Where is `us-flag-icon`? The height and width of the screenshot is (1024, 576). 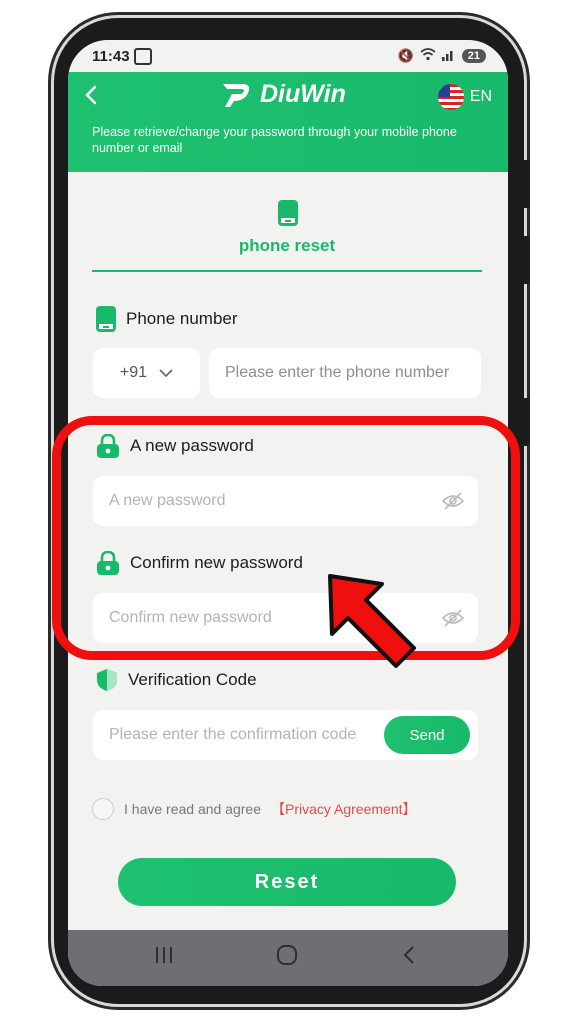
us-flag-icon is located at coordinates (450, 97).